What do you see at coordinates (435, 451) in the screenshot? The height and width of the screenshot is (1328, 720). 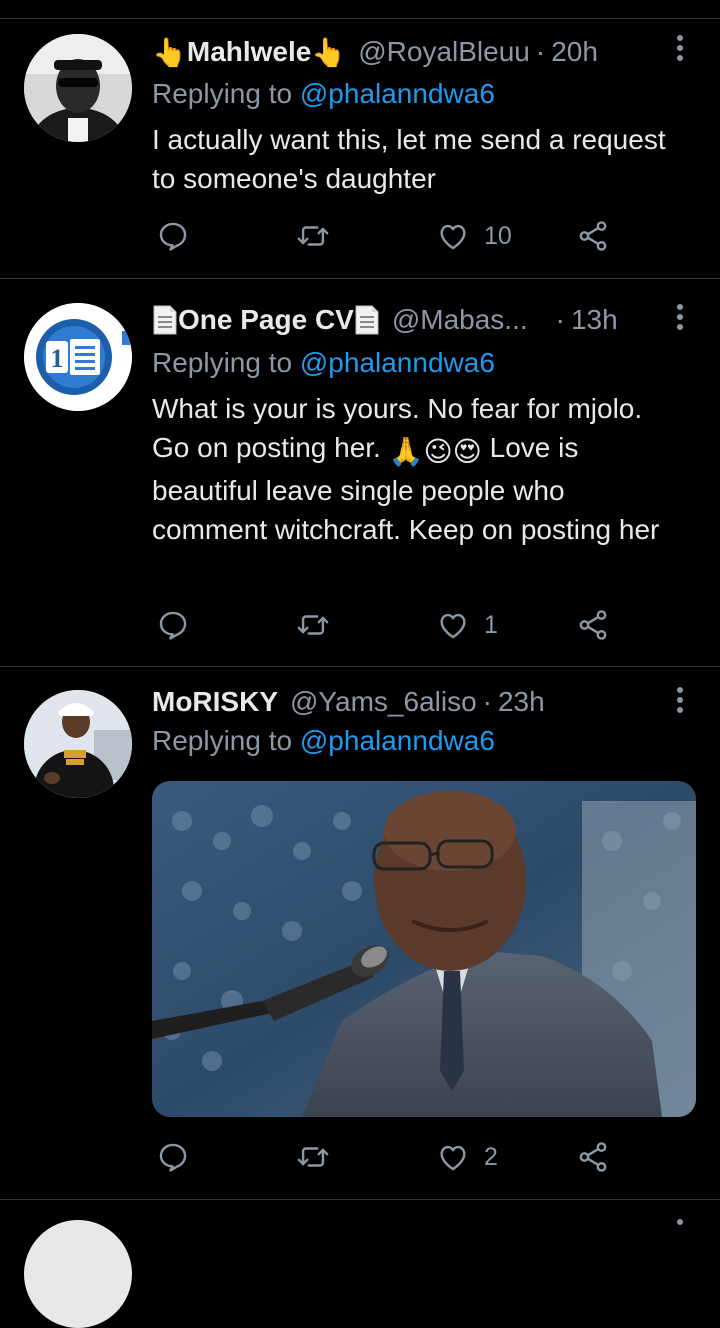 I see `emoji-group: 🙏😉😍` at bounding box center [435, 451].